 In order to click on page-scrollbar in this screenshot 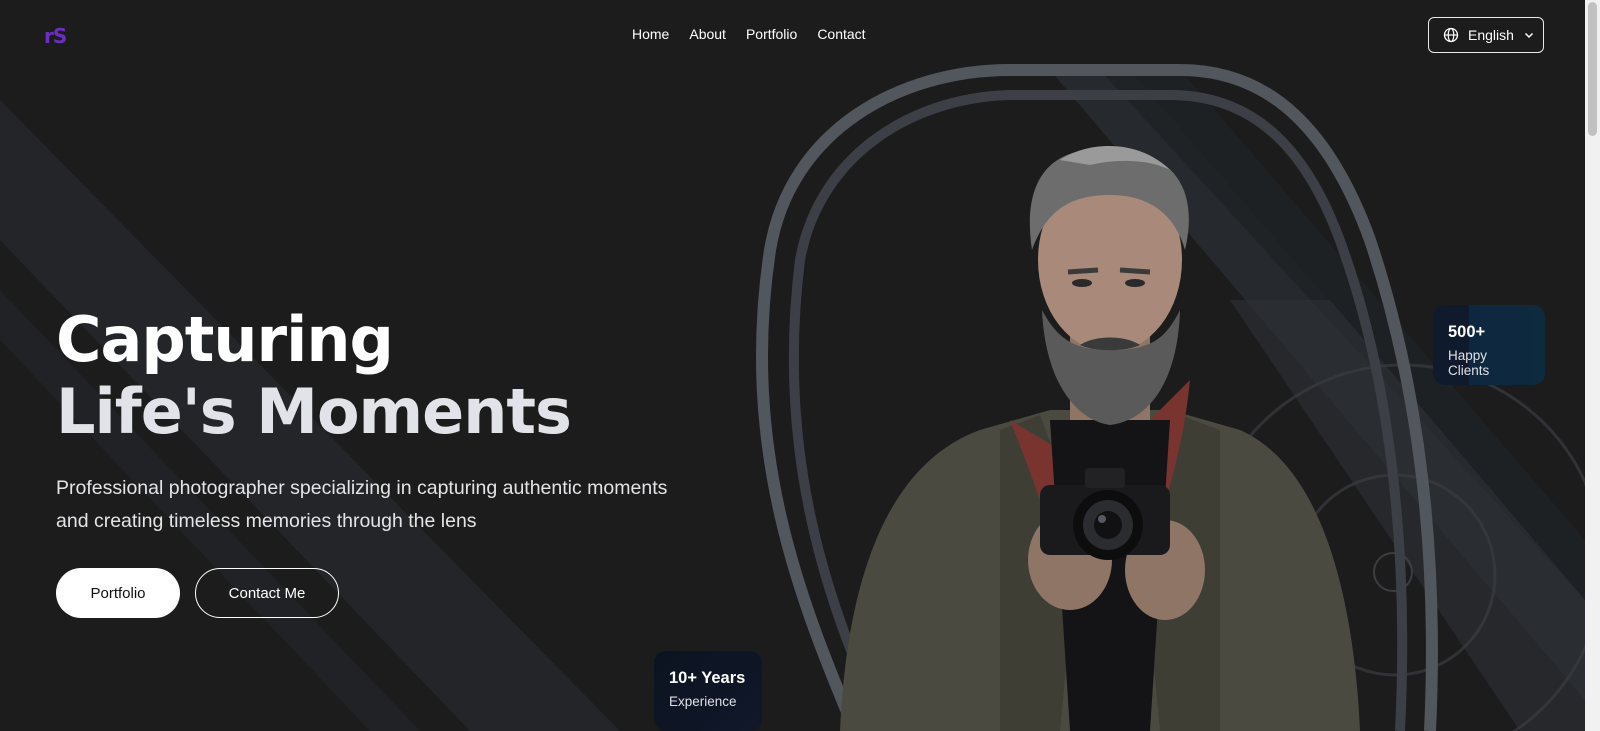, I will do `click(1592, 365)`.